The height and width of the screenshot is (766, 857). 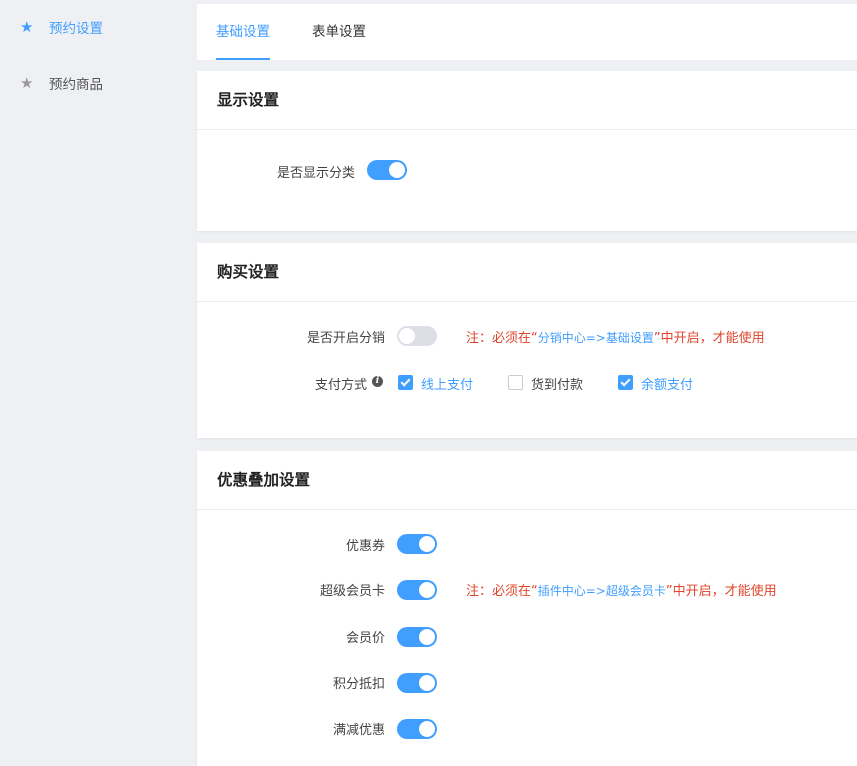 What do you see at coordinates (527, 100) in the screenshot?
I see `card-title: 显示设置` at bounding box center [527, 100].